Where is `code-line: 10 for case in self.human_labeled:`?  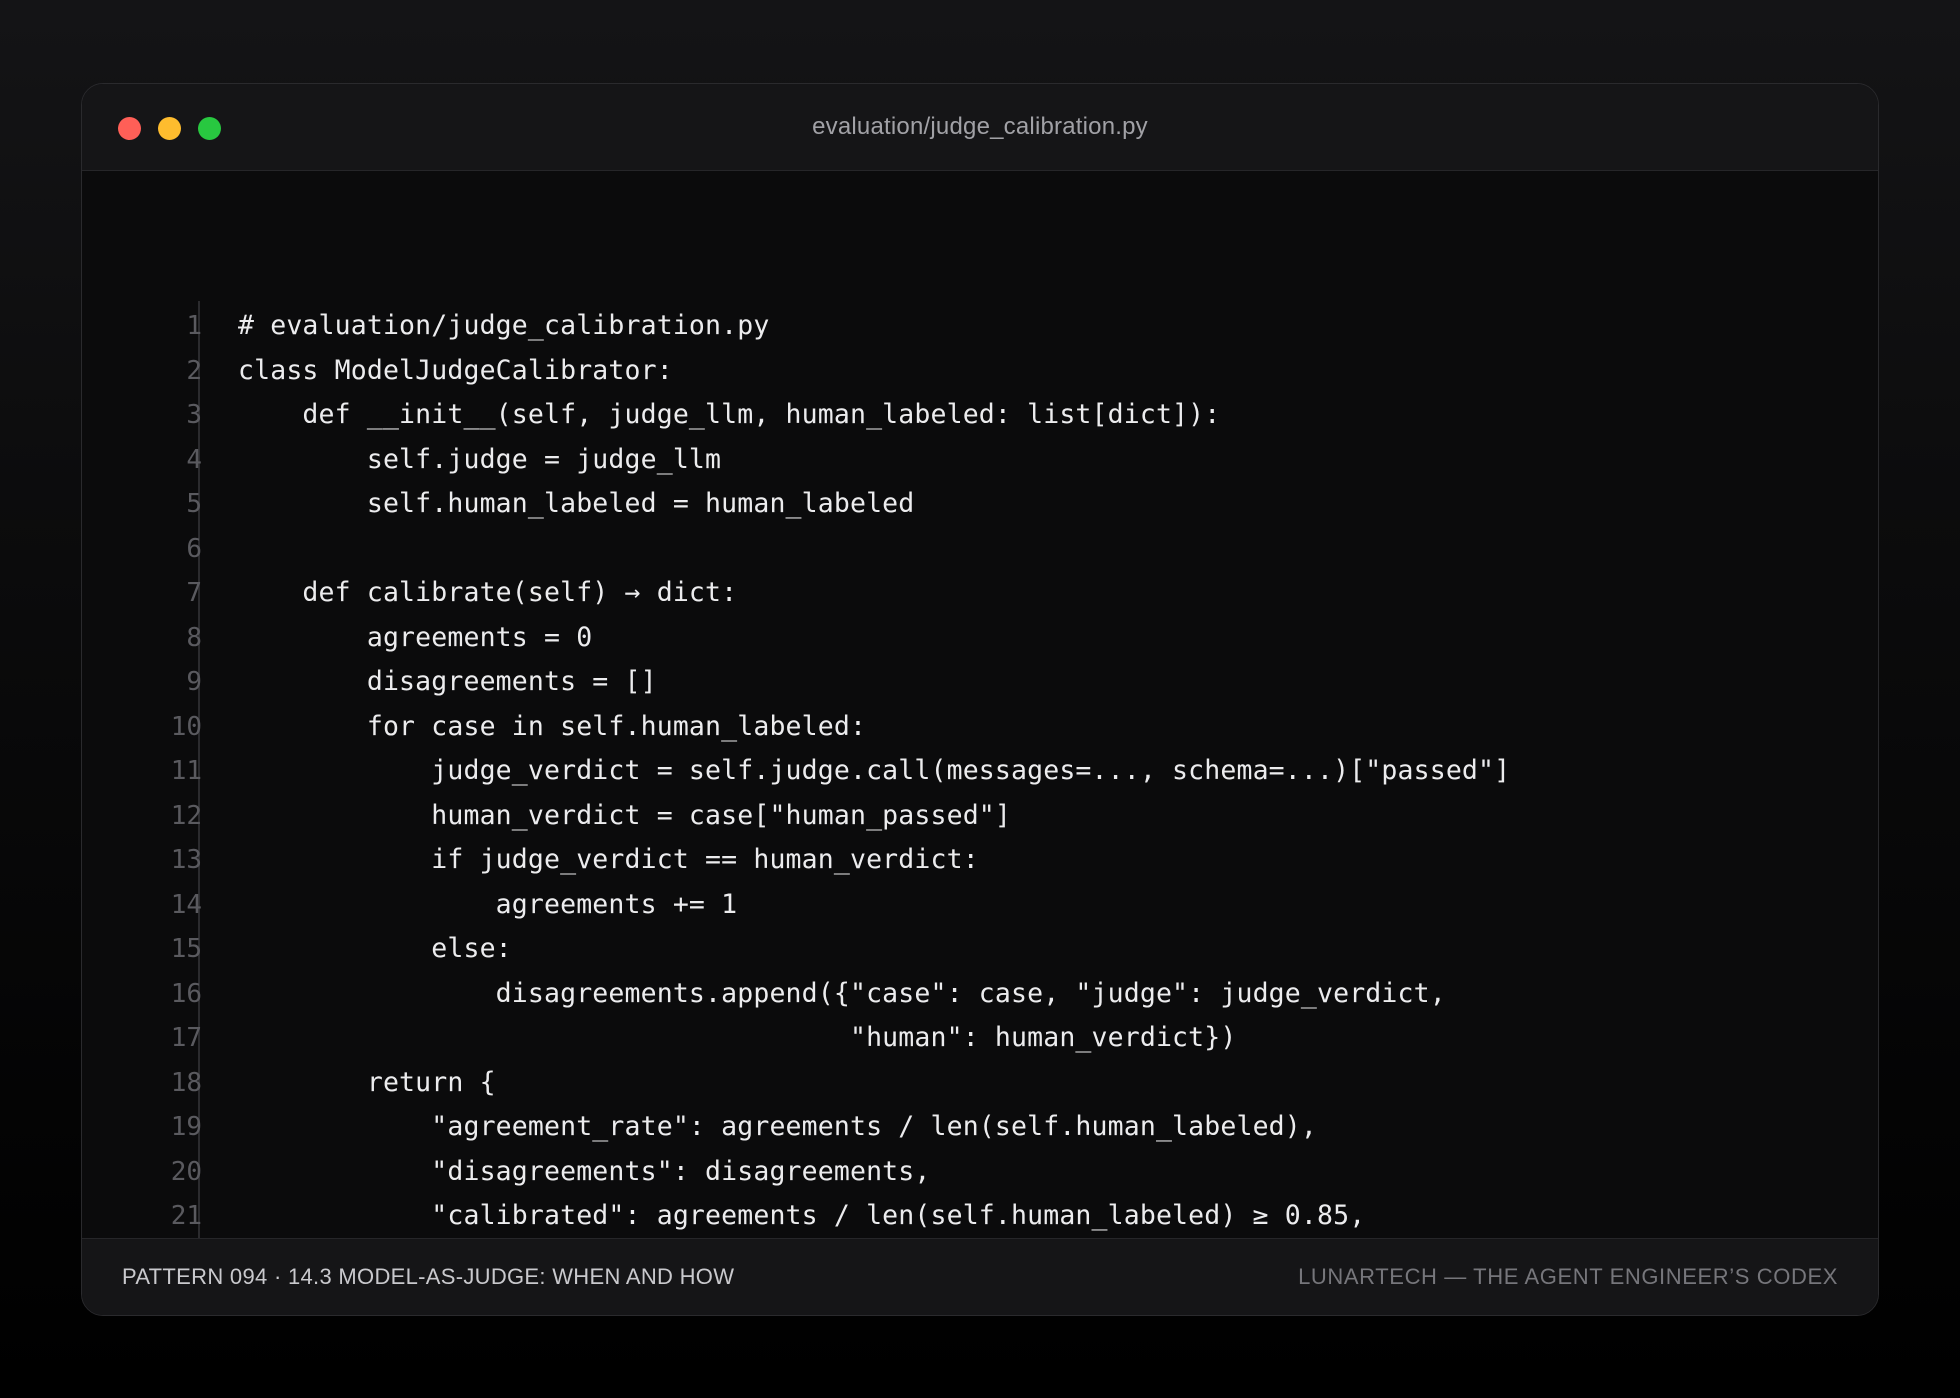
code-line: 10 for case in self.human_labeled: is located at coordinates (980, 727).